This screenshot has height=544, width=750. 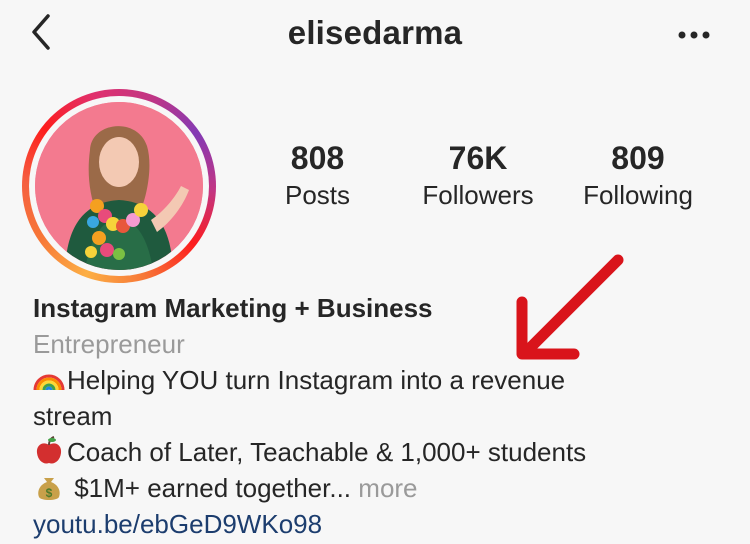 I want to click on posts-label: Posts, so click(x=317, y=195).